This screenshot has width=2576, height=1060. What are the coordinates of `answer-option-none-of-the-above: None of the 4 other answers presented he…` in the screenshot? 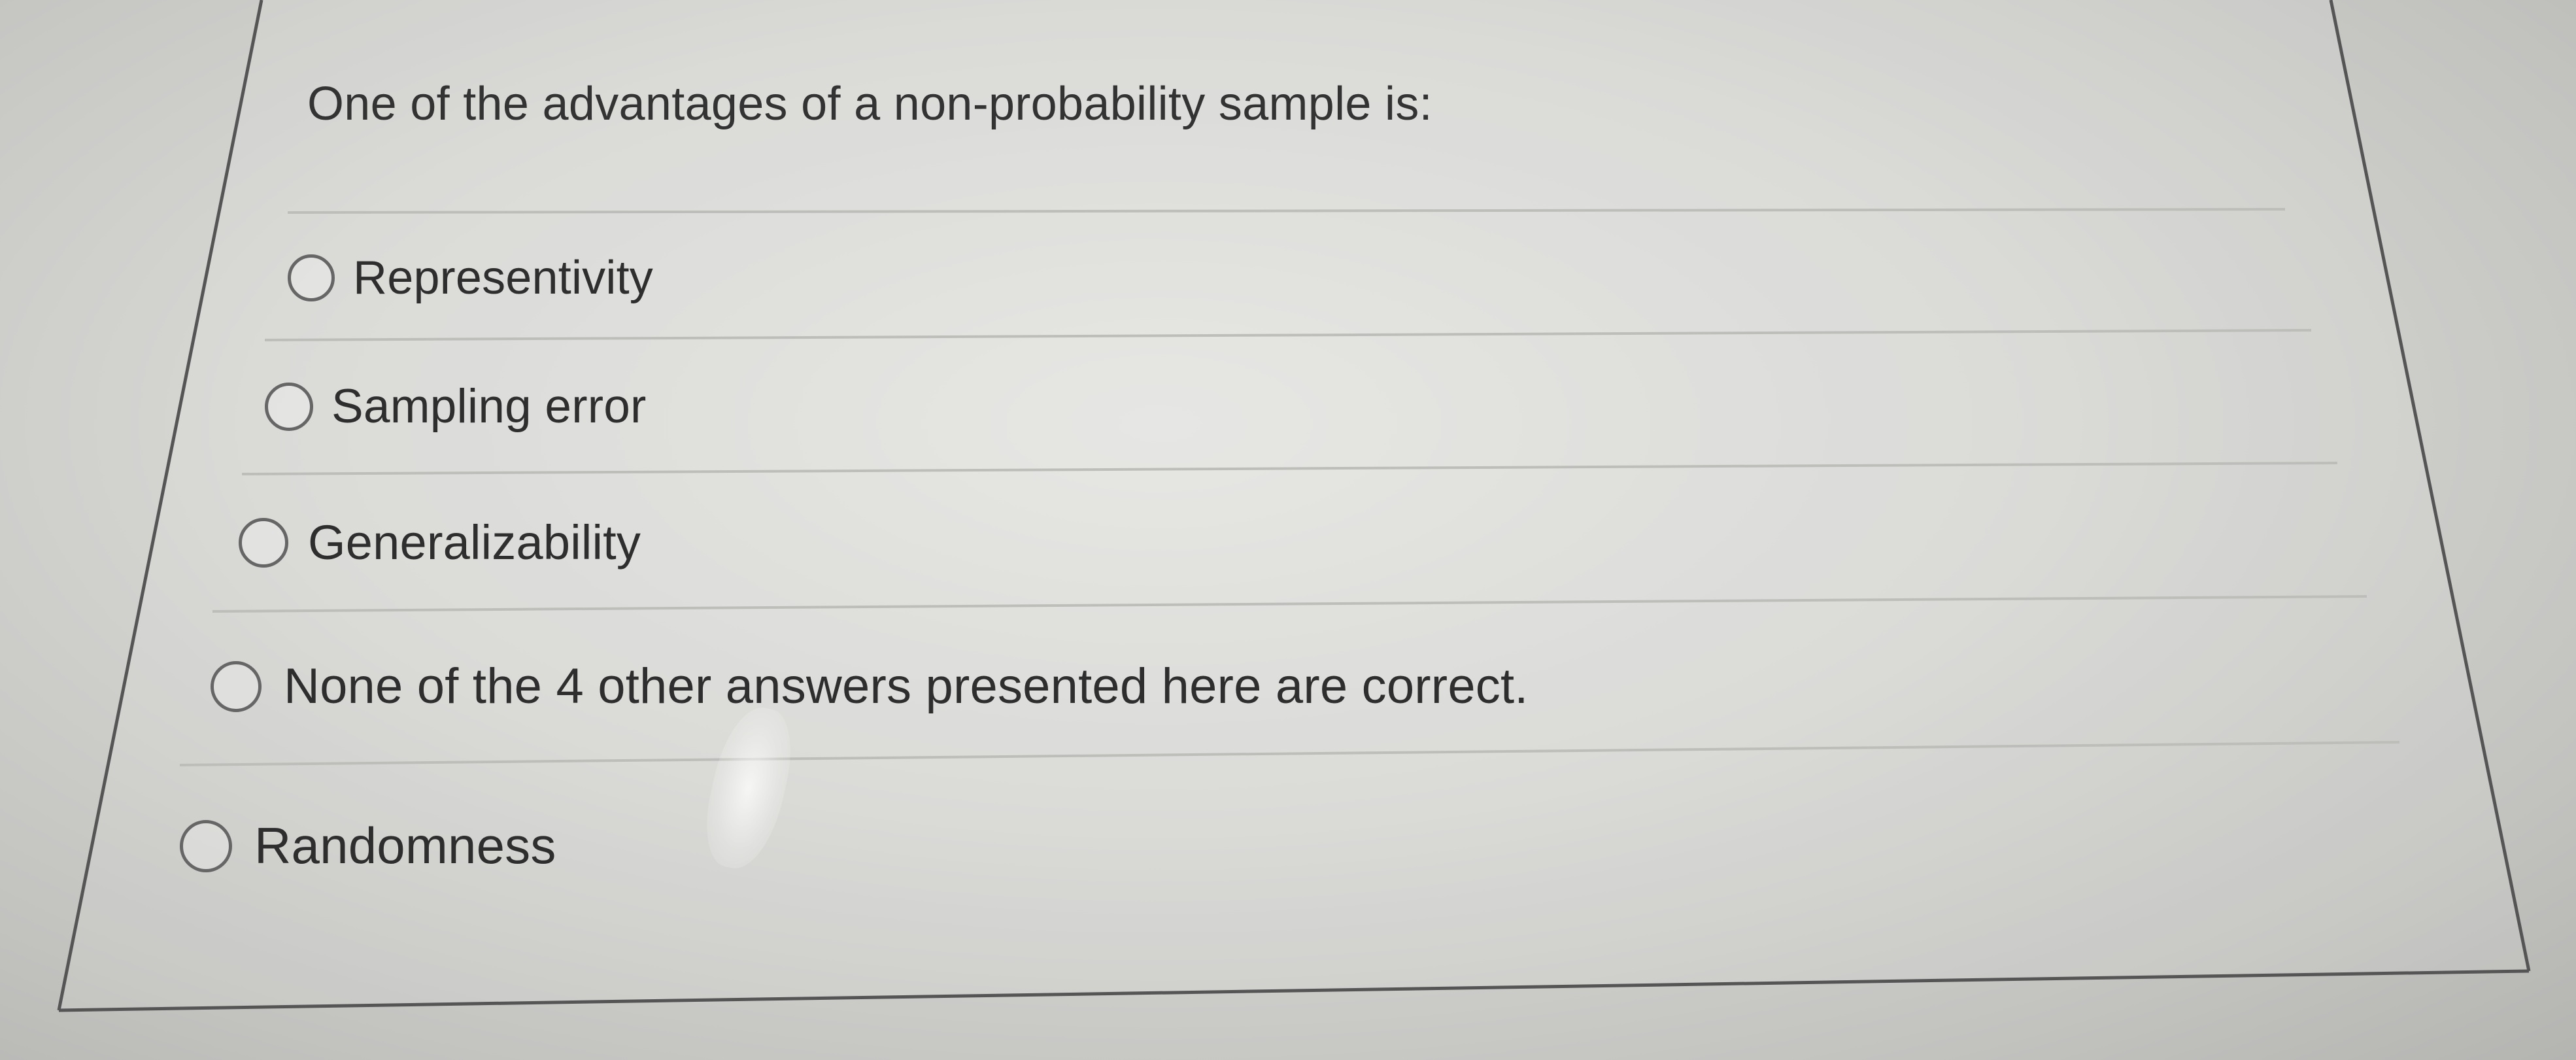 It's located at (870, 686).